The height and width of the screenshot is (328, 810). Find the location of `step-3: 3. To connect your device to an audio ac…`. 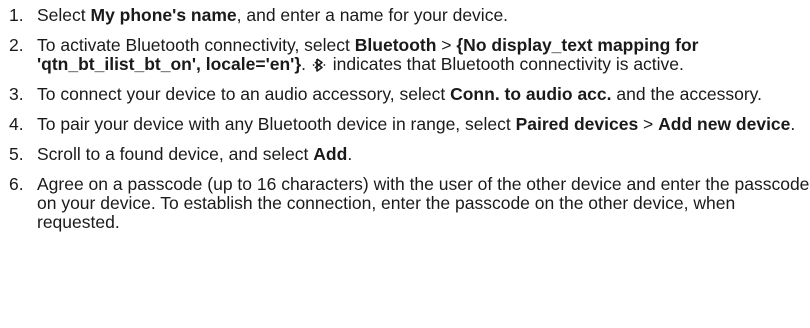

step-3: 3. To connect your device to an audio ac… is located at coordinates (405, 94).